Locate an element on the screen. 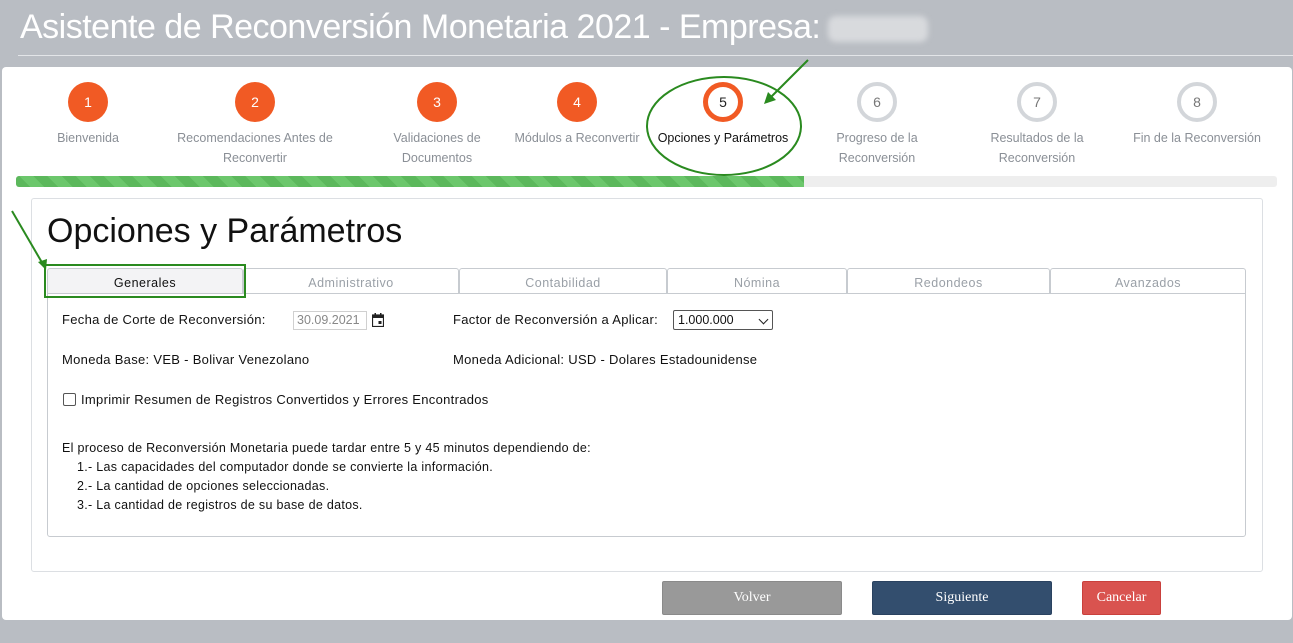  print-summary-checkbox is located at coordinates (69, 399).